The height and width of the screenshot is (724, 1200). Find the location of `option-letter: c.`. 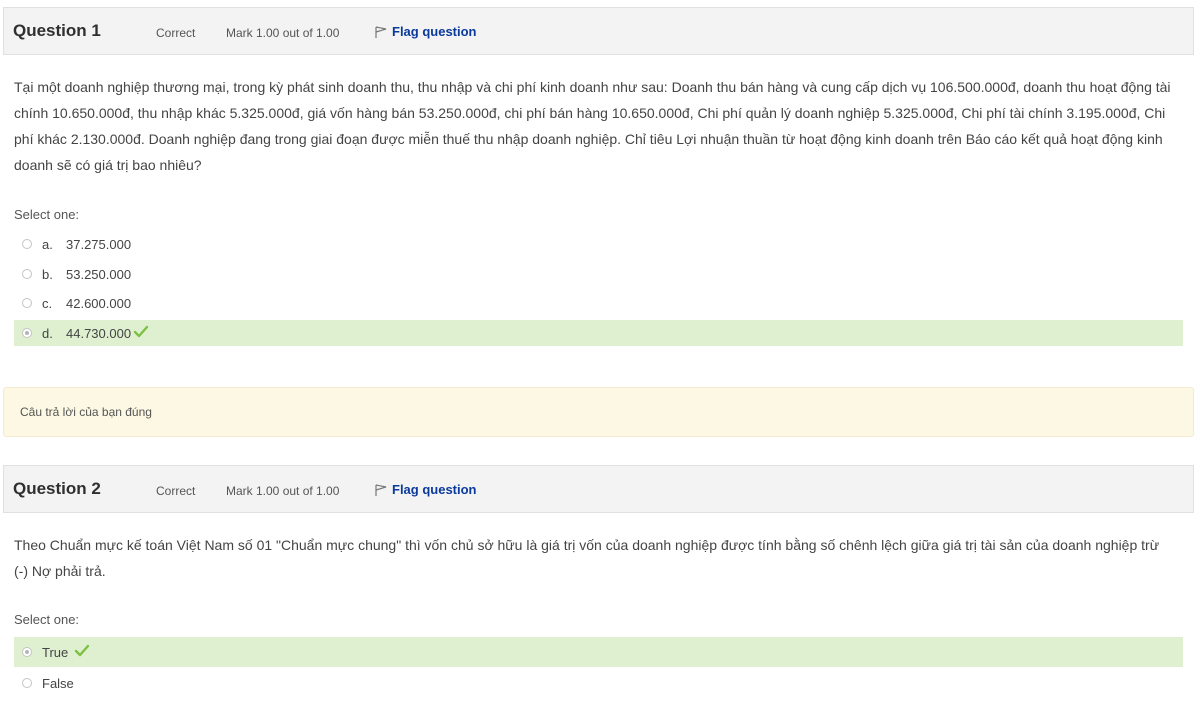

option-letter: c. is located at coordinates (47, 303).